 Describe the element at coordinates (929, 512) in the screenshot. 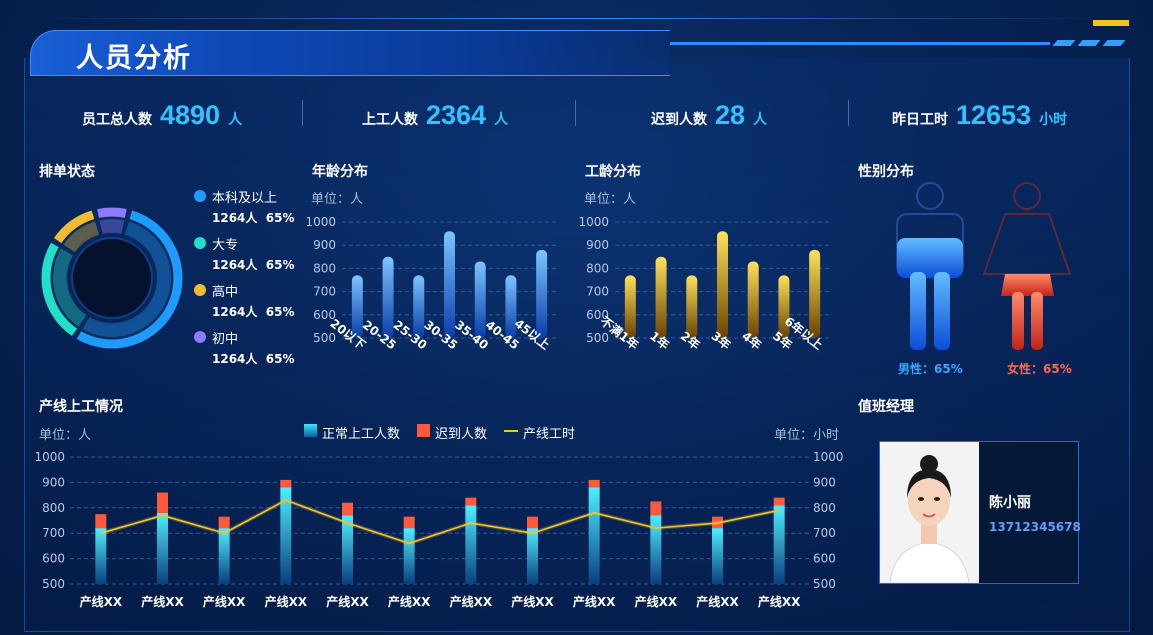

I see `manager-avatar` at that location.